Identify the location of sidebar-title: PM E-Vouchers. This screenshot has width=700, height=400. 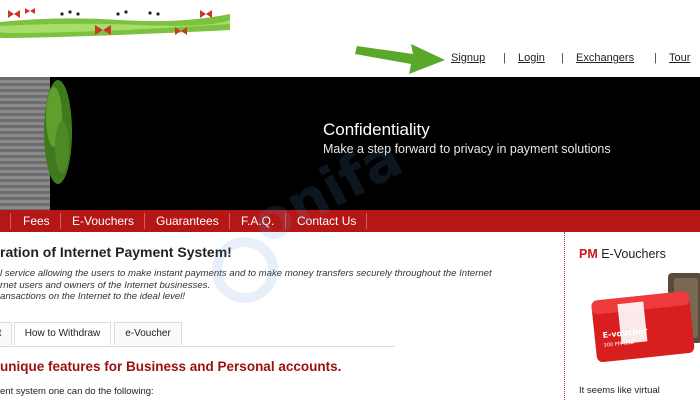
(622, 254).